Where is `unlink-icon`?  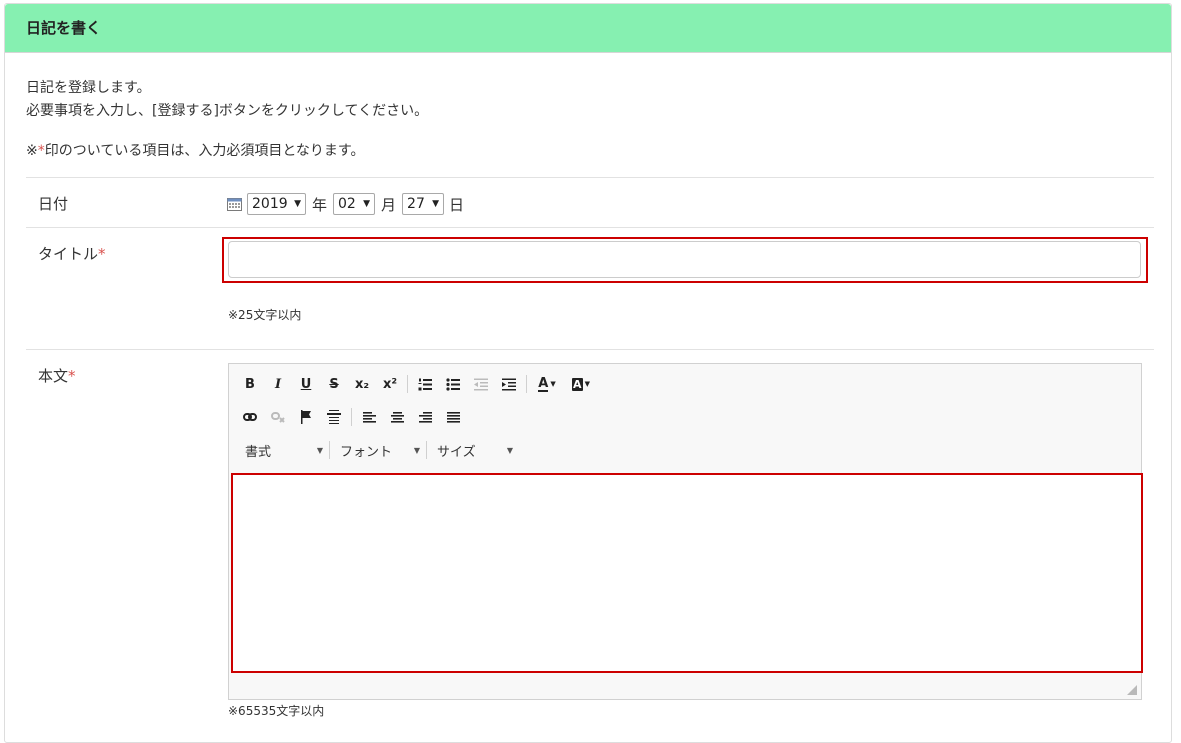 unlink-icon is located at coordinates (278, 417).